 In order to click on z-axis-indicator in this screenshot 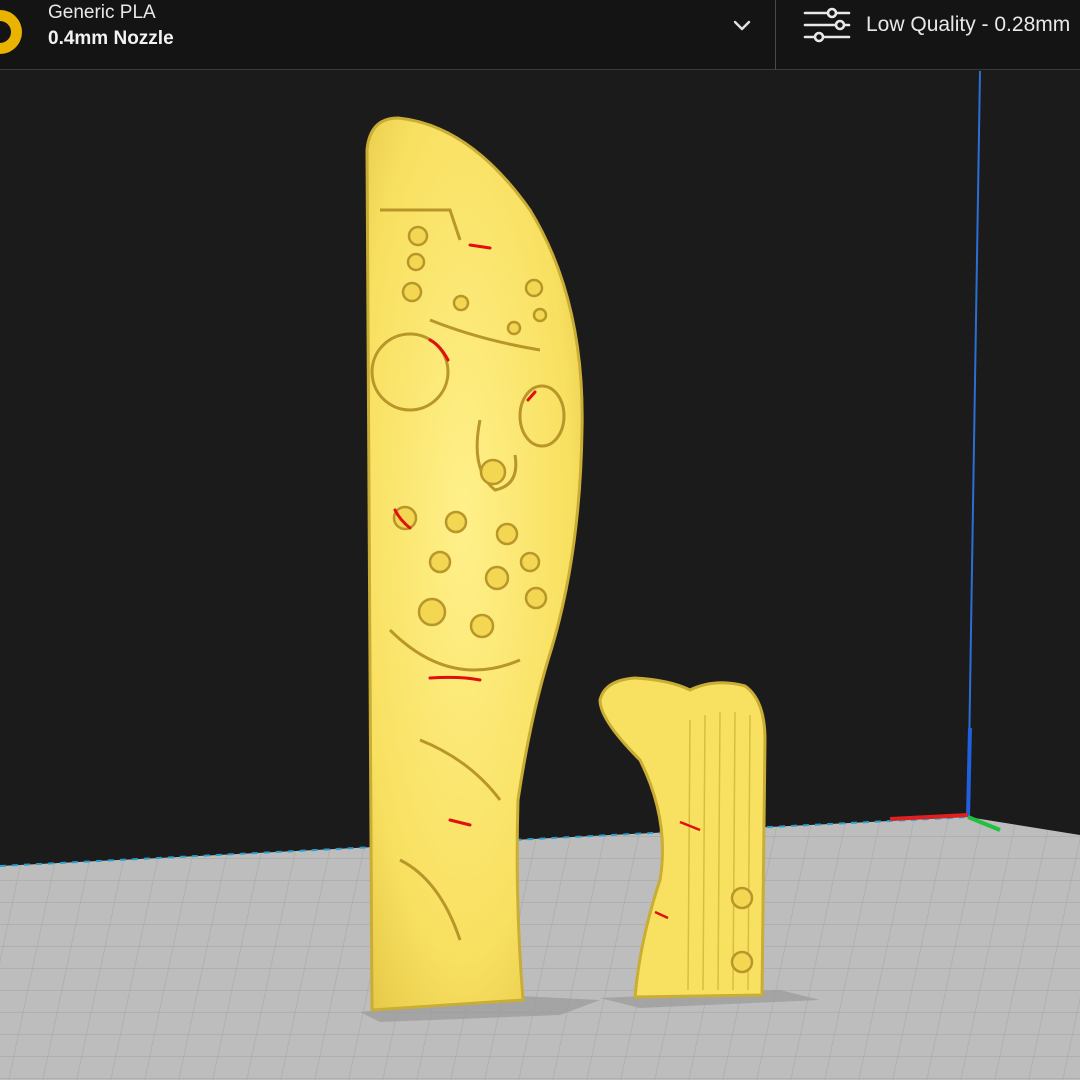, I will do `click(969, 772)`.